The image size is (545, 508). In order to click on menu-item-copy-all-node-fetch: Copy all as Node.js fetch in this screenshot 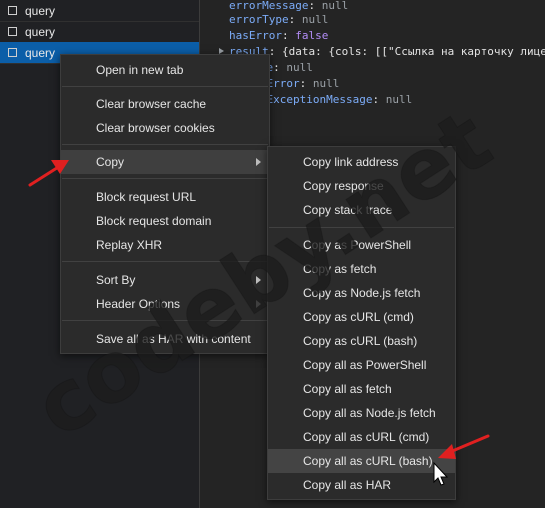, I will do `click(361, 413)`.